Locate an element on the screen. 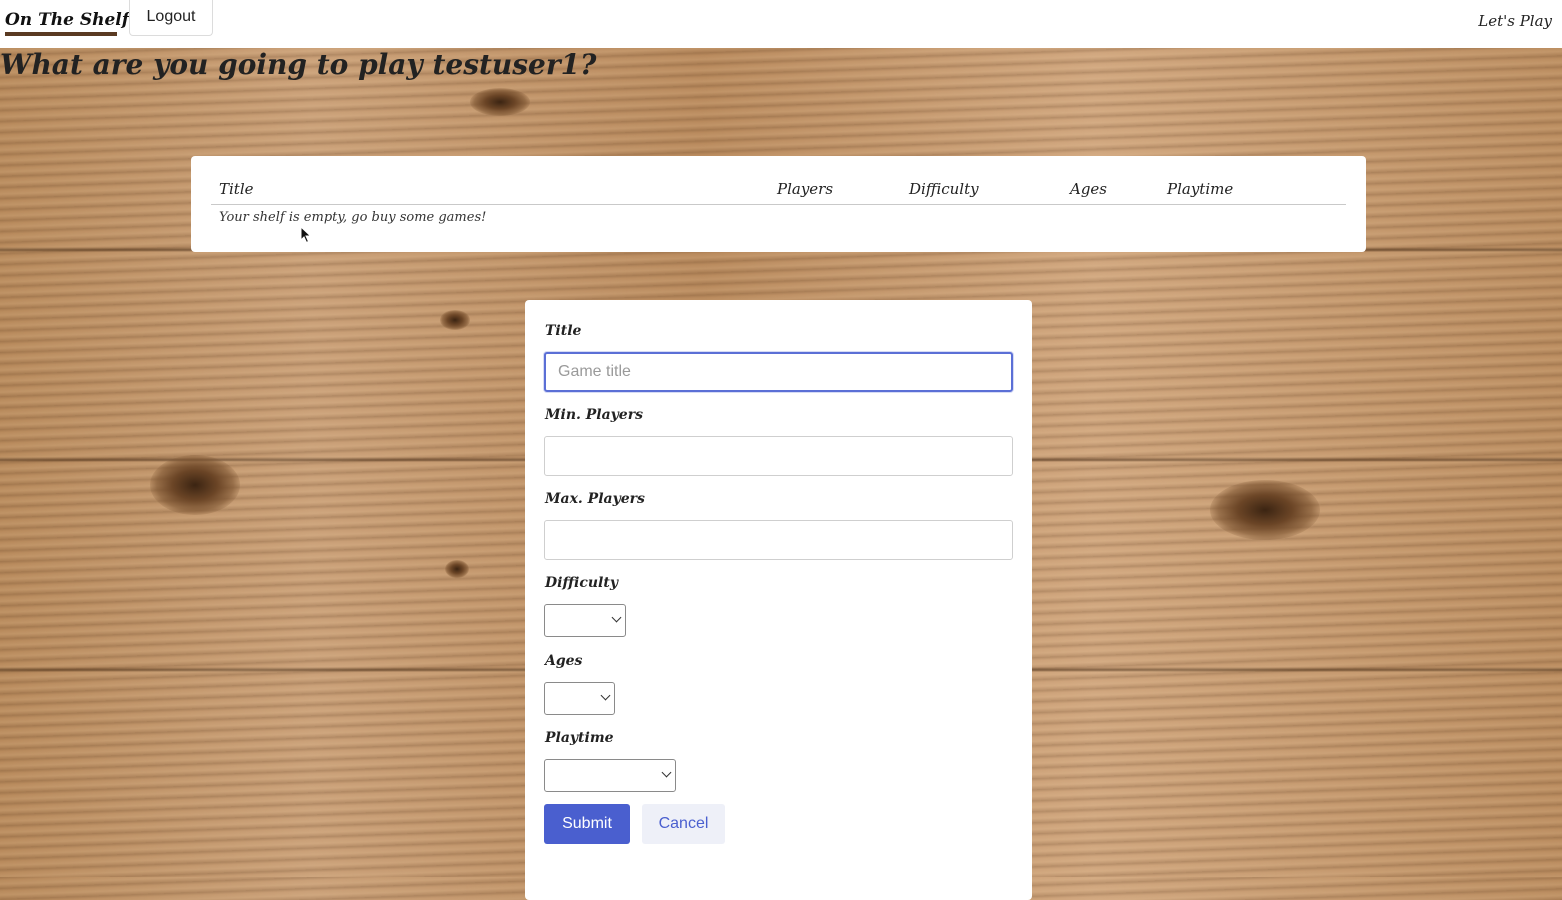 This screenshot has width=1562, height=900. playtime-label: Playtime is located at coordinates (579, 738).